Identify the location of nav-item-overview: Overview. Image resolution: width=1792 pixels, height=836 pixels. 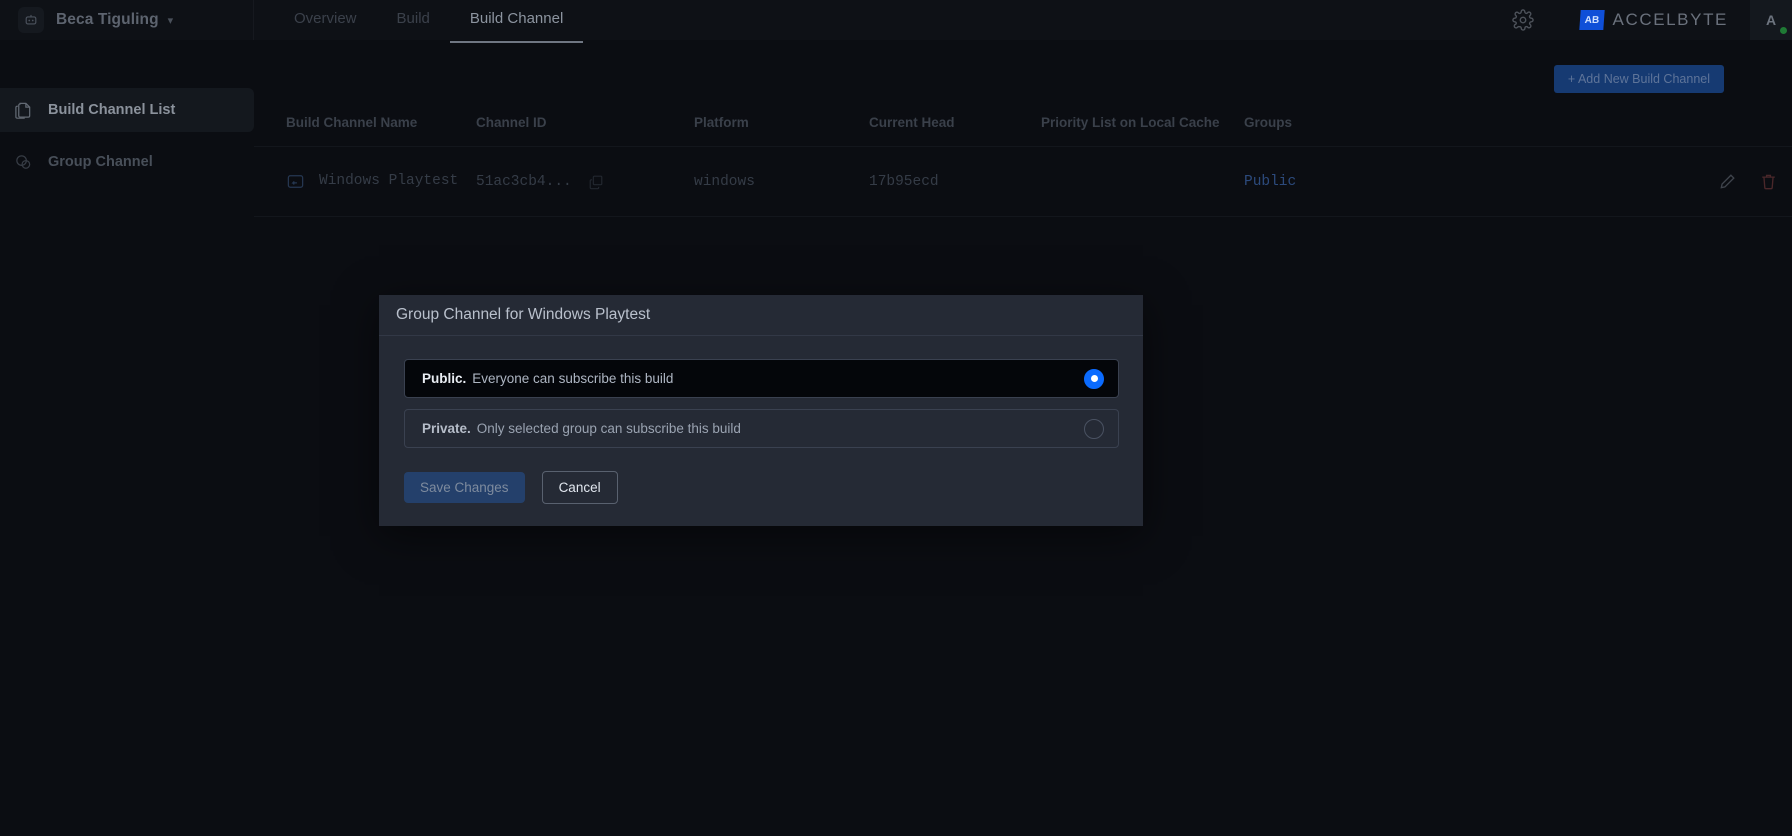
(325, 20).